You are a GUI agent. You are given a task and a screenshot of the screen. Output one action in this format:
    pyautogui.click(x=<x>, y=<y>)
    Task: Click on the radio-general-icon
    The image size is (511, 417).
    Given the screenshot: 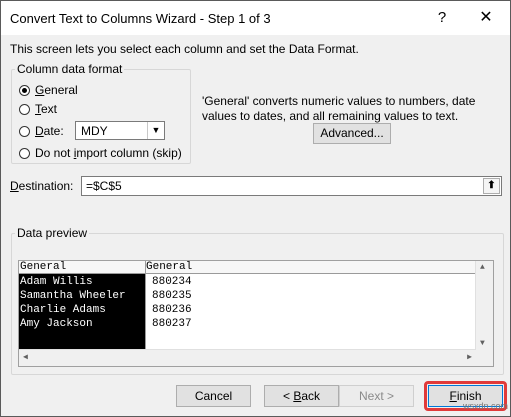 What is the action you would take?
    pyautogui.click(x=24, y=90)
    